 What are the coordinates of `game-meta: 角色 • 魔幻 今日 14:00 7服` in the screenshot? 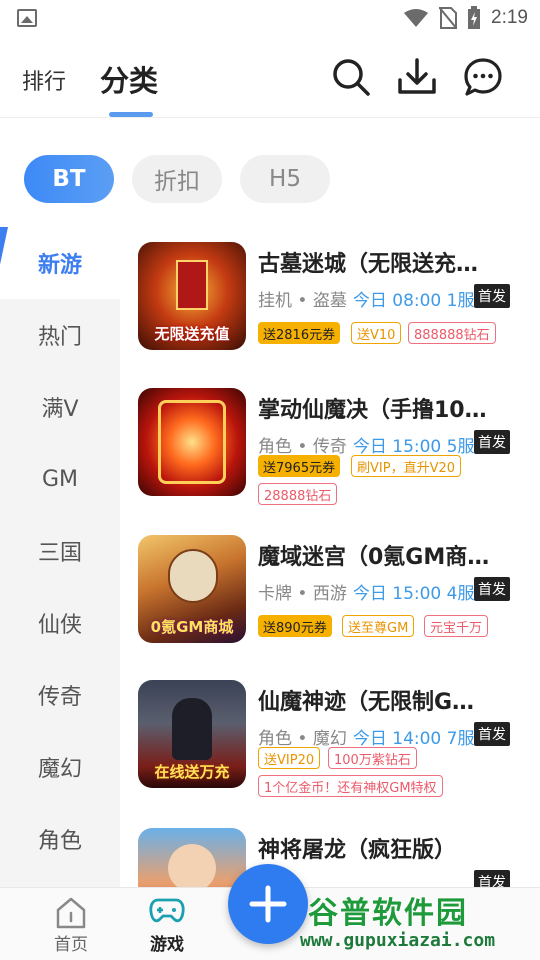 It's located at (366, 736).